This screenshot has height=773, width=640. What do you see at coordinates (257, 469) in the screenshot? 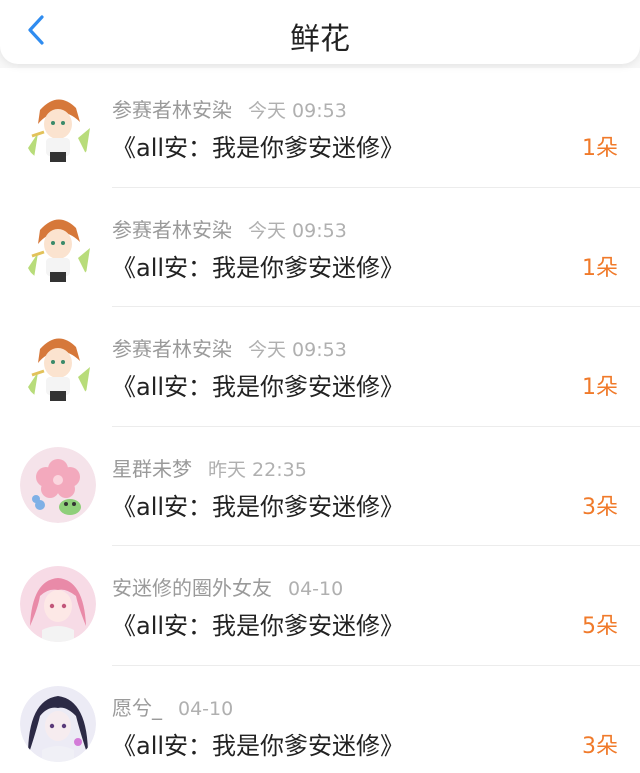
I see `timestamp: 昨天 22:35` at bounding box center [257, 469].